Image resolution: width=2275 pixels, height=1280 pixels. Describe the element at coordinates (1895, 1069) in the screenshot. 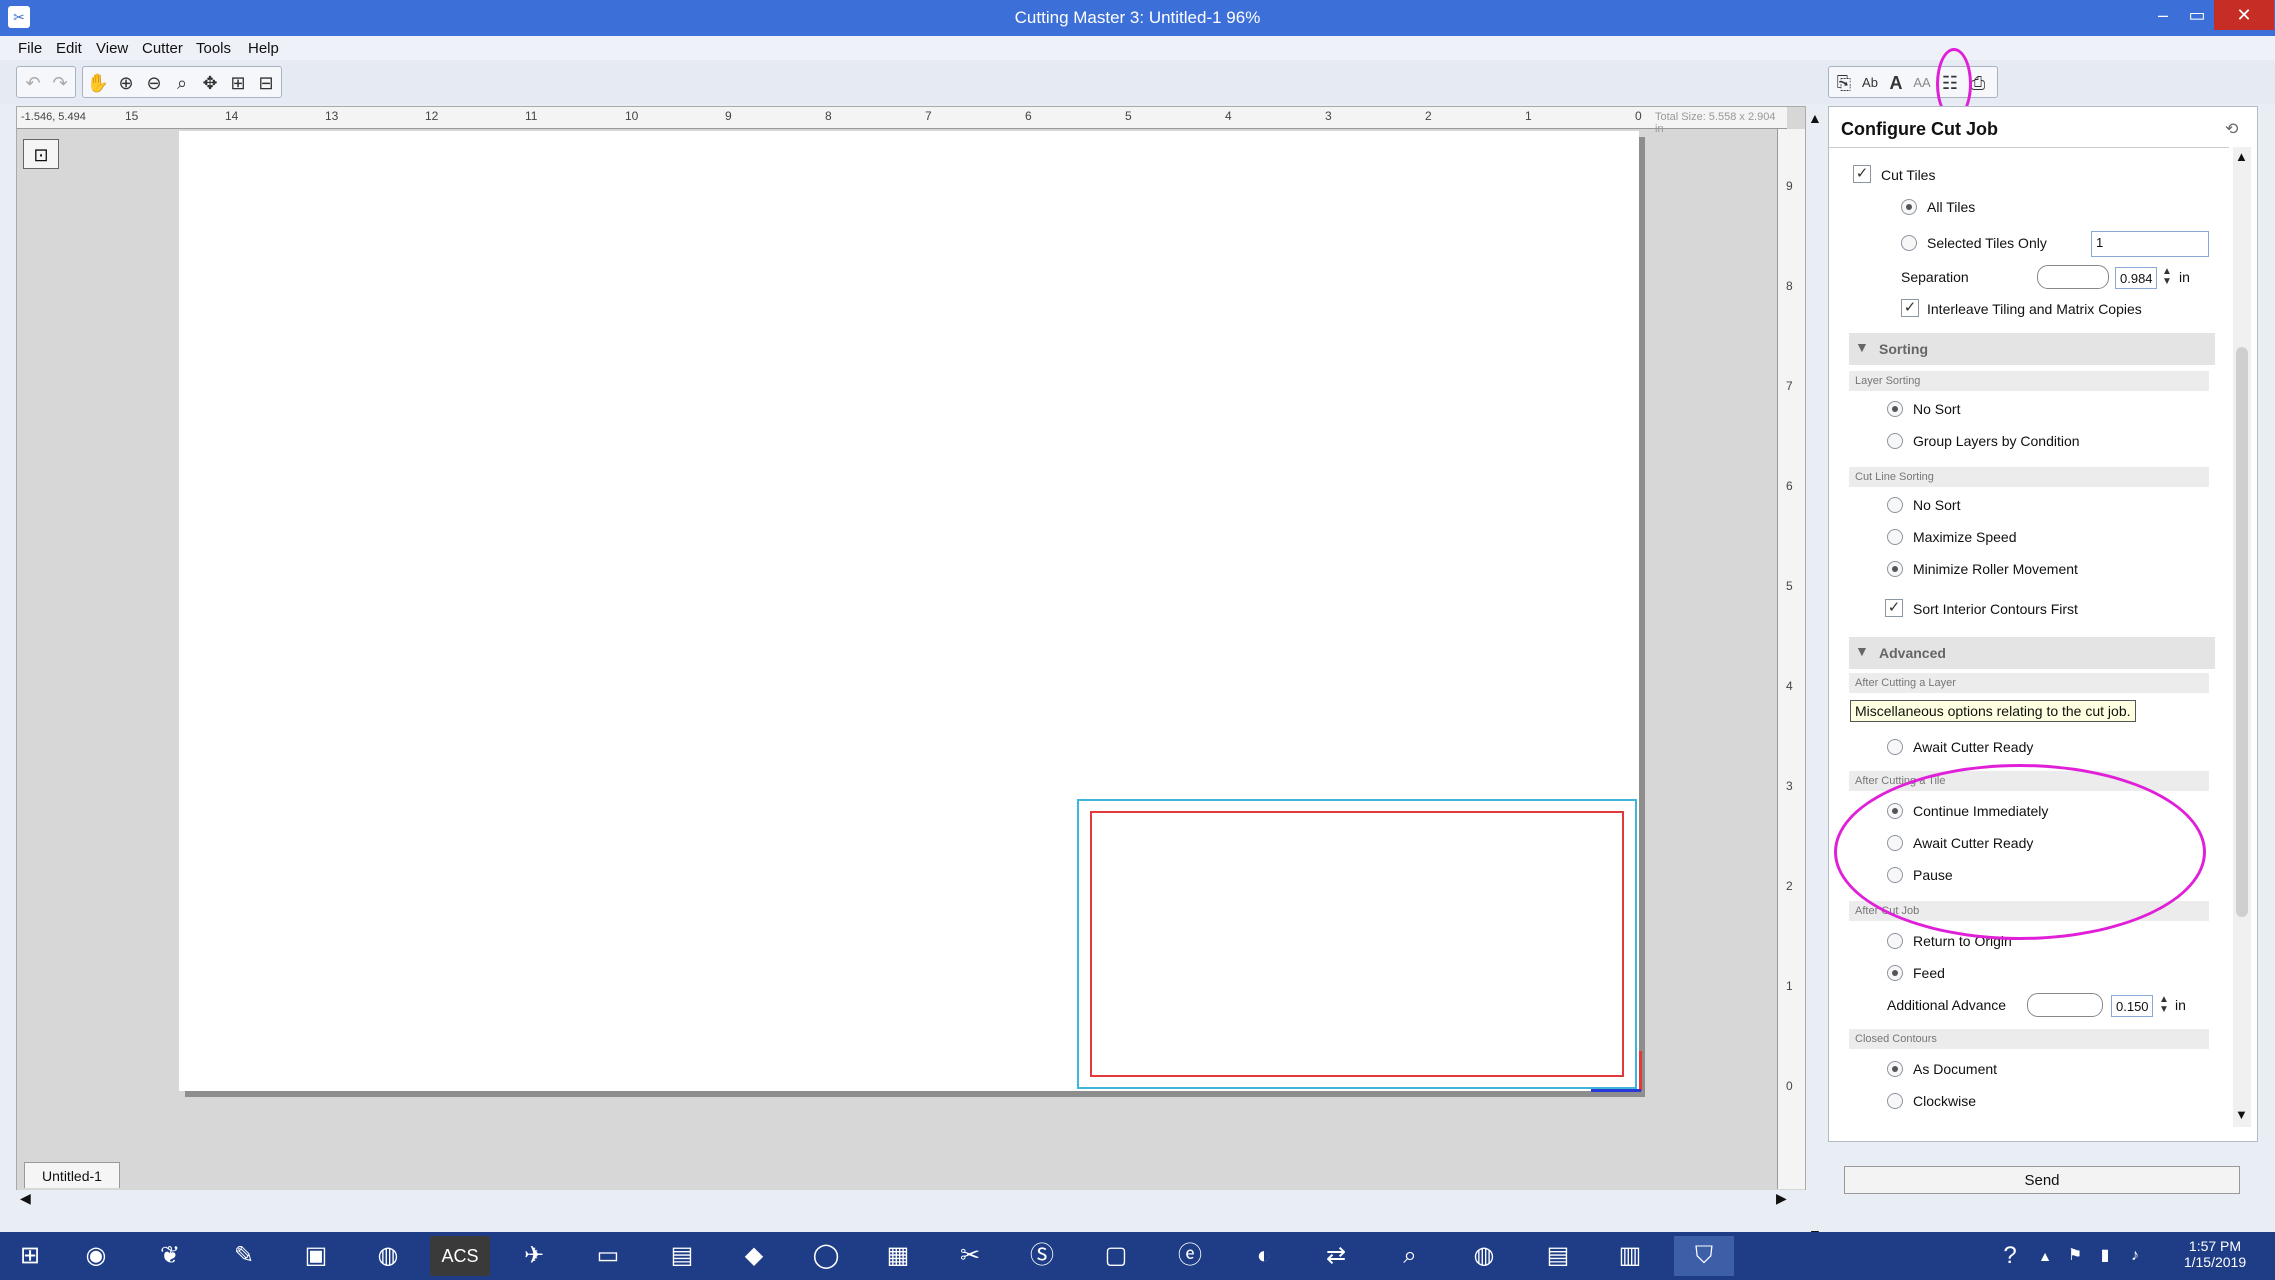

I see `as-document-radio` at that location.